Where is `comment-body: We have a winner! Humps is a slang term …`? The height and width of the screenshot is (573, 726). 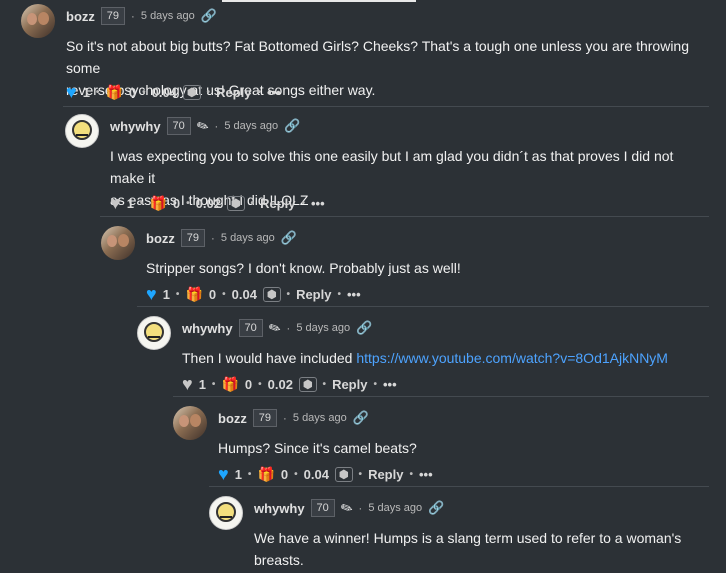
comment-body: We have a winner! Humps is a slang term … is located at coordinates (467, 549).